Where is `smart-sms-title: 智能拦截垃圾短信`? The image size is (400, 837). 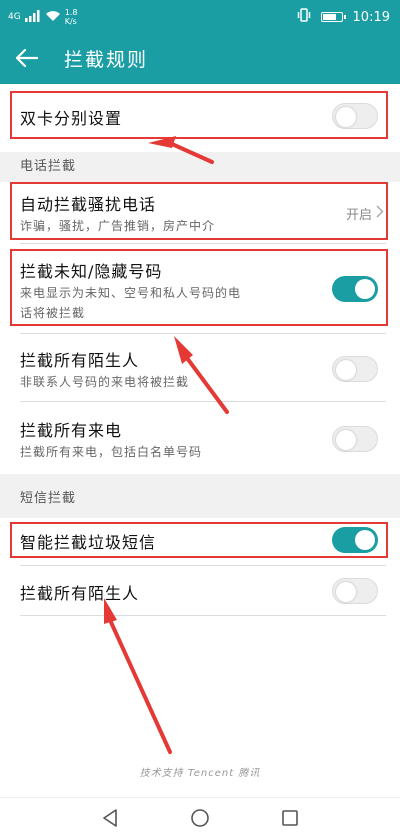 smart-sms-title: 智能拦截垃圾短信 is located at coordinates (88, 542).